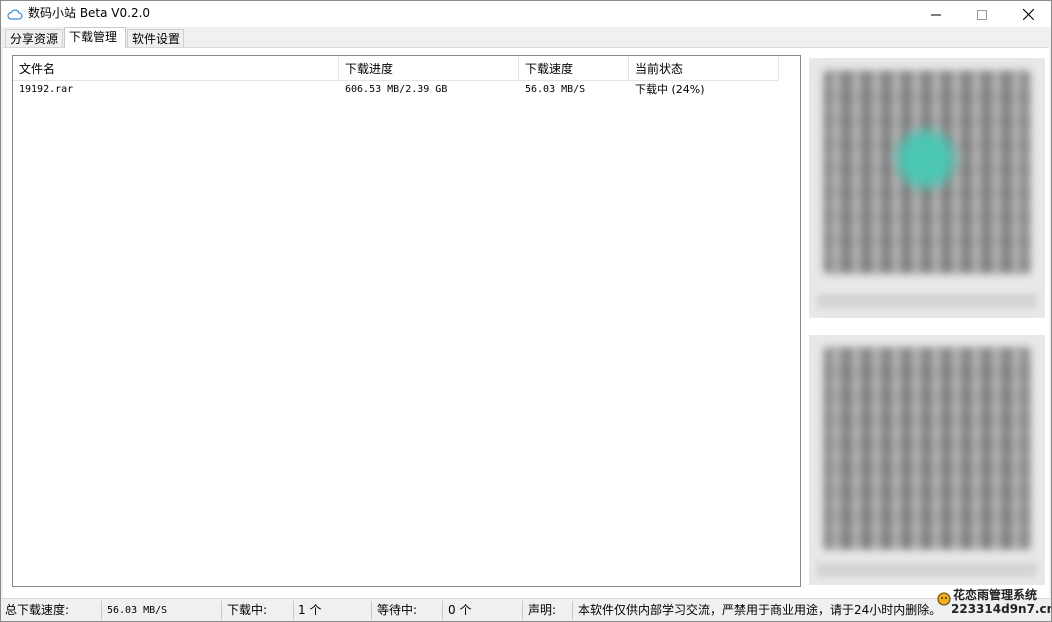 The width and height of the screenshot is (1052, 622). I want to click on tab-download-manager: 下载管理, so click(95, 37).